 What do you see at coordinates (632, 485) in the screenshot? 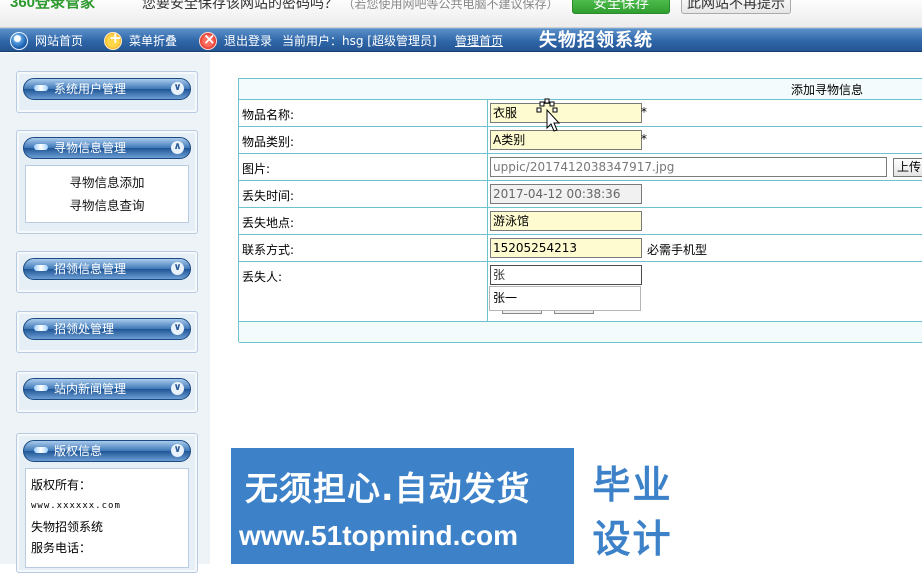
I see `badge-top-text: 毕业` at bounding box center [632, 485].